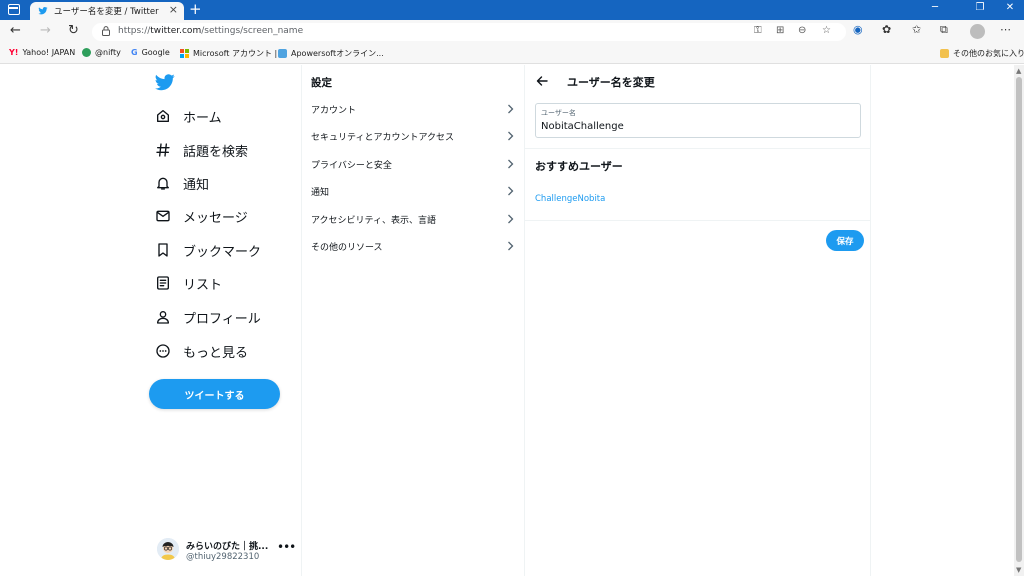 This screenshot has height=576, width=1024. Describe the element at coordinates (215, 218) in the screenshot. I see `sidebar-item-label: メッセージ` at that location.